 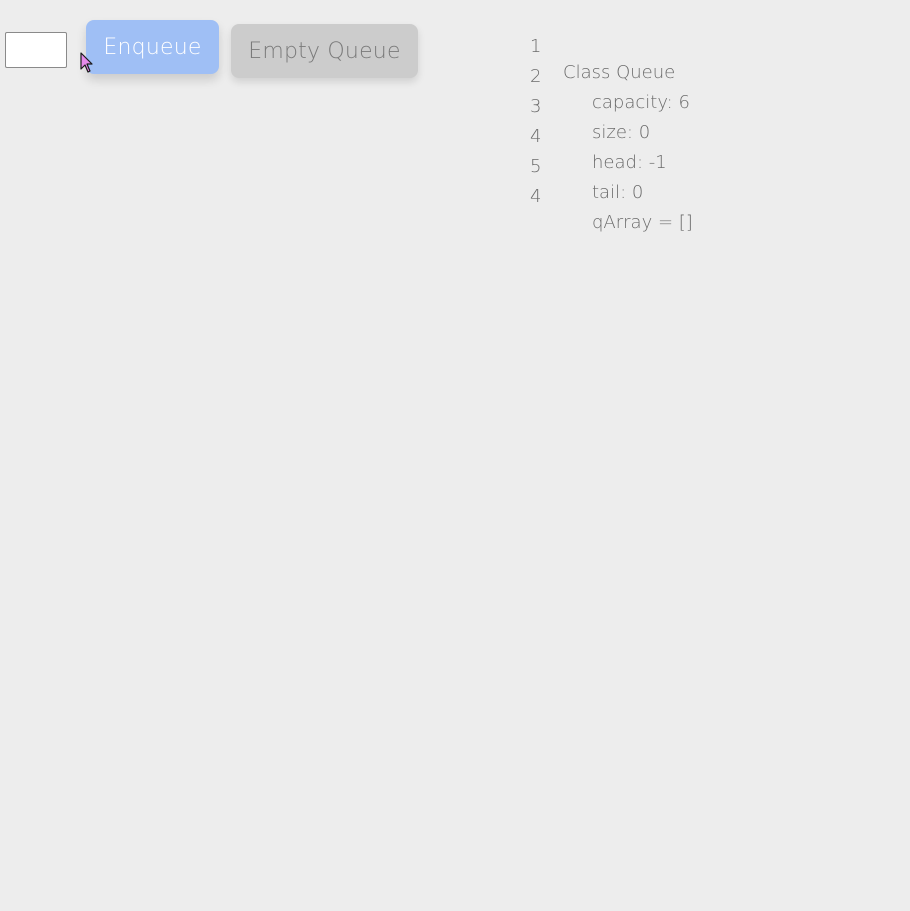 What do you see at coordinates (670, 165) in the screenshot?
I see `code-line: 5 tail: 0` at bounding box center [670, 165].